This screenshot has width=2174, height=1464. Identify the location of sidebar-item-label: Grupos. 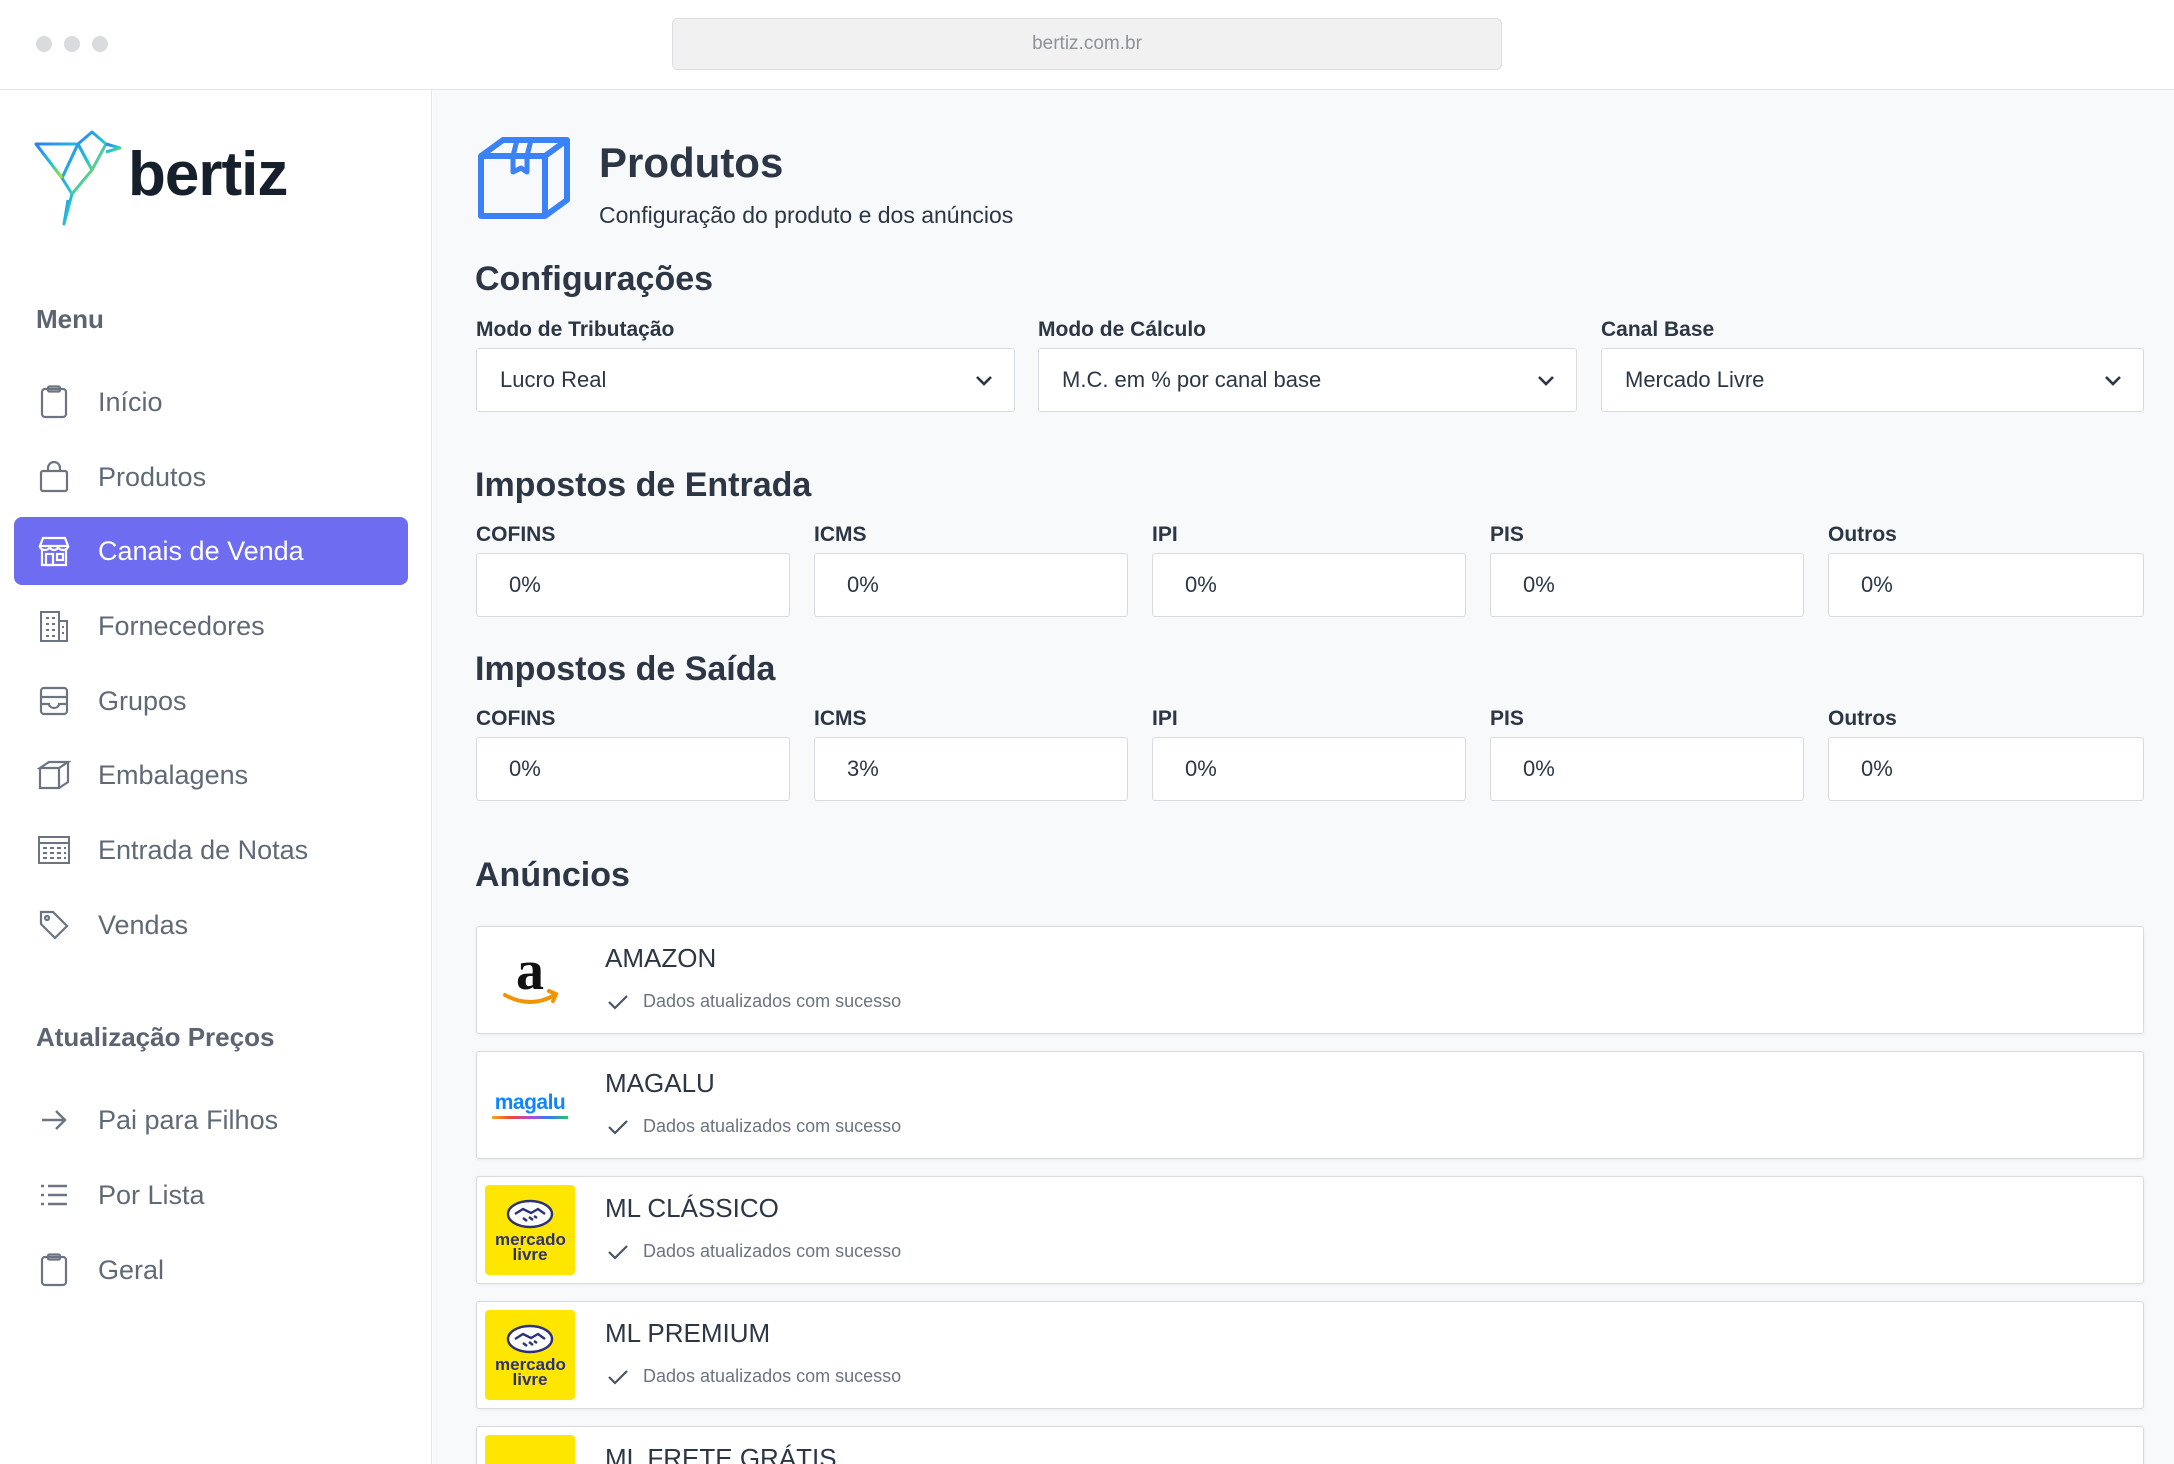
(142, 700).